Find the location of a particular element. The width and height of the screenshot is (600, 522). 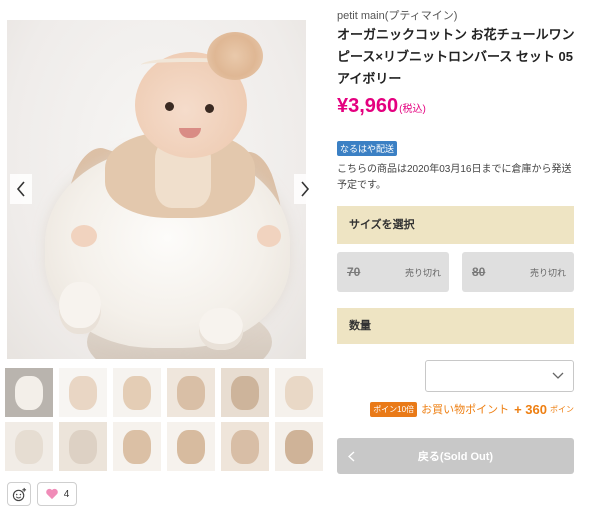

add-reaction-button is located at coordinates (19, 494).